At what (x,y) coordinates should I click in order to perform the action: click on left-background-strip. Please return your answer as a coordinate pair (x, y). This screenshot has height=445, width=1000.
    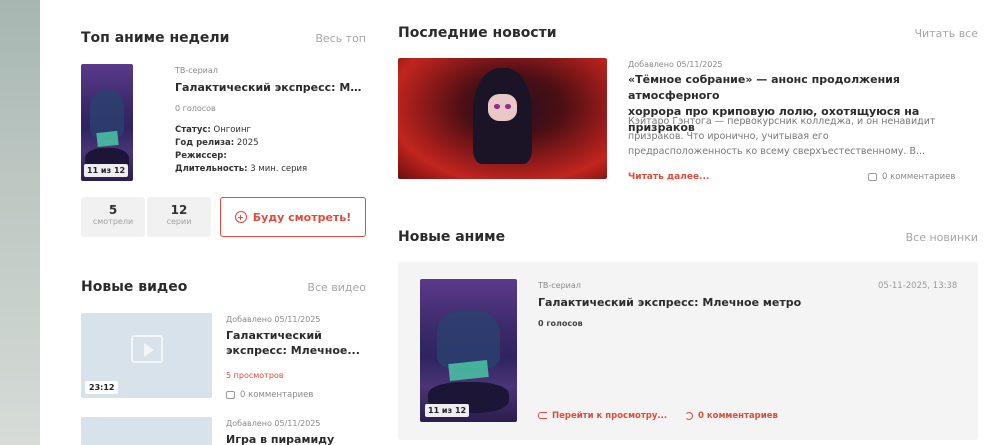
    Looking at the image, I should click on (20, 222).